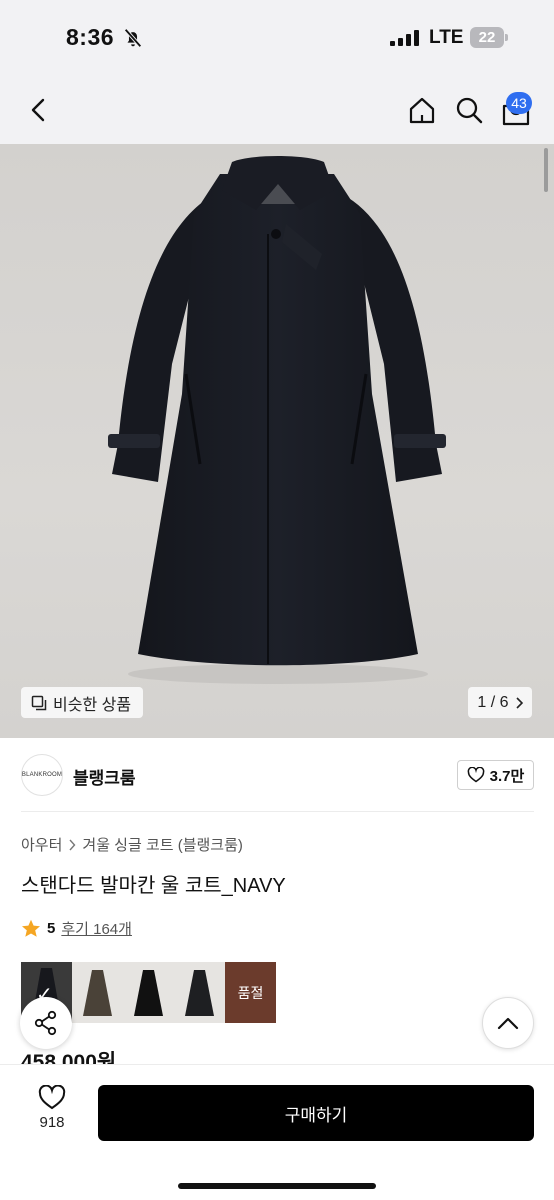 The height and width of the screenshot is (1200, 554). I want to click on status-bar: 8:36 LTE 22, so click(277, 38).